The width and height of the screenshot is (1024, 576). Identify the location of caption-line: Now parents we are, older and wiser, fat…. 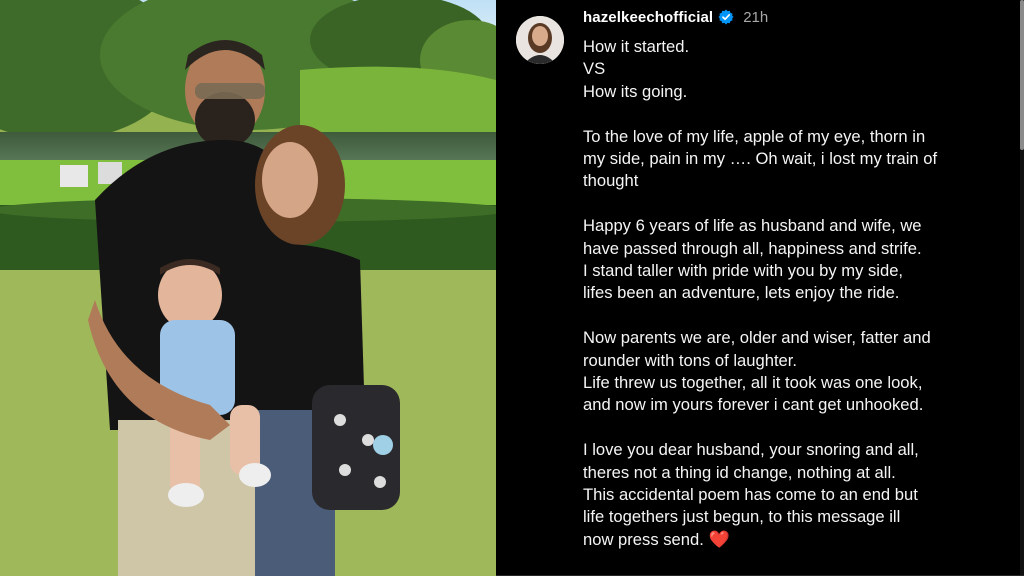
(757, 338).